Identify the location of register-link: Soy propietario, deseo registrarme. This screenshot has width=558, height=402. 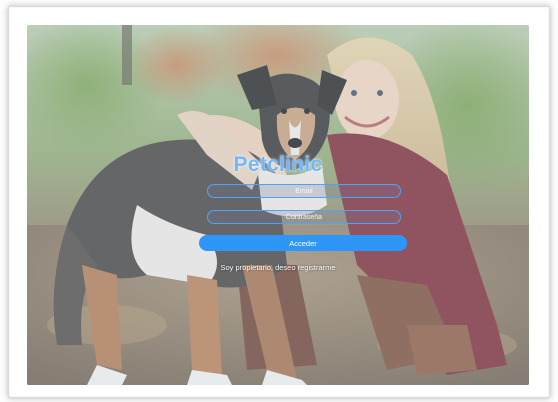
(278, 267).